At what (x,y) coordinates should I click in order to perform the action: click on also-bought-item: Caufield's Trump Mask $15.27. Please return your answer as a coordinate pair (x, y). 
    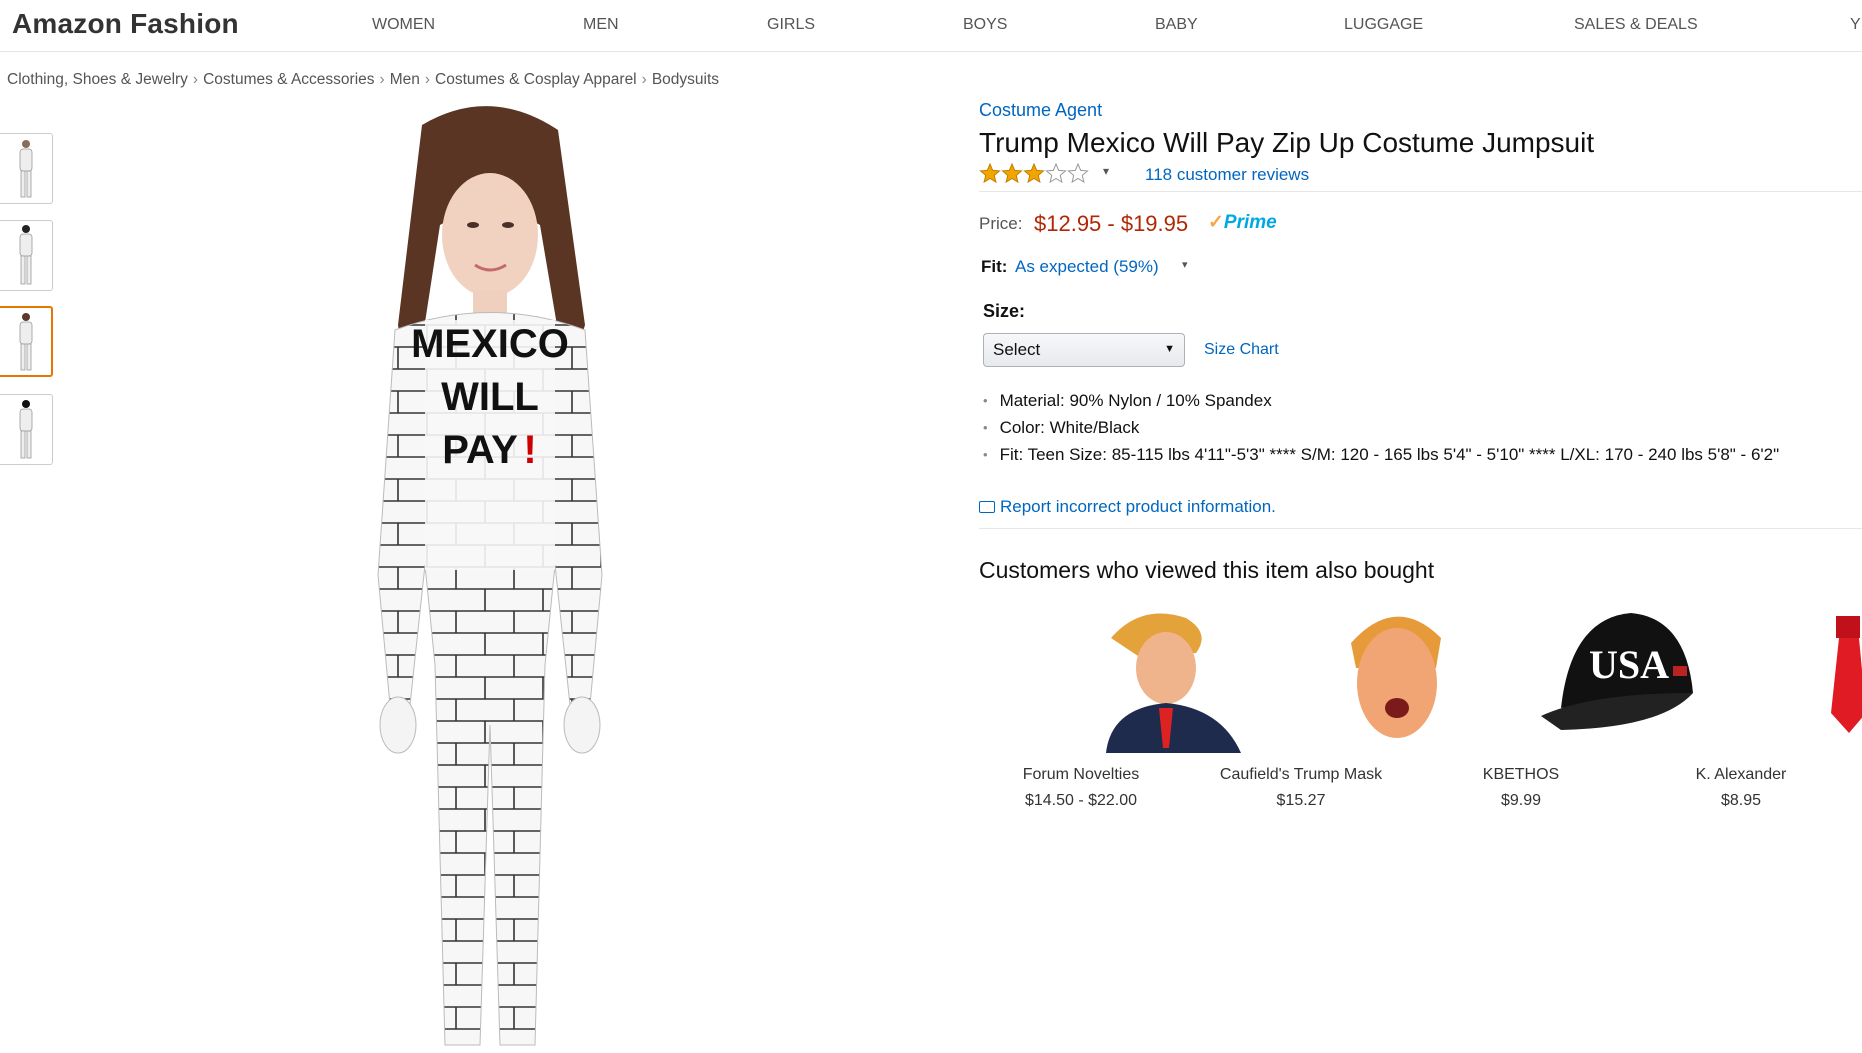
    Looking at the image, I should click on (1323, 708).